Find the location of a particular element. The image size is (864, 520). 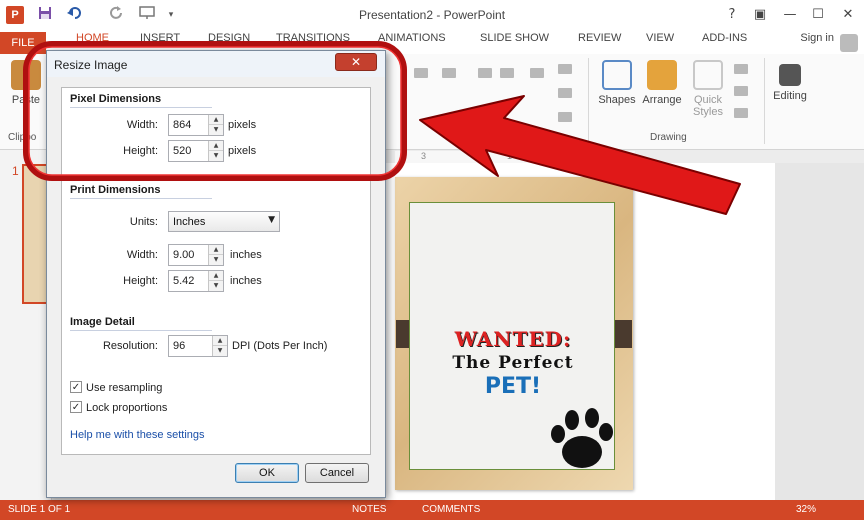

close-button: ✕ is located at coordinates (848, 15).